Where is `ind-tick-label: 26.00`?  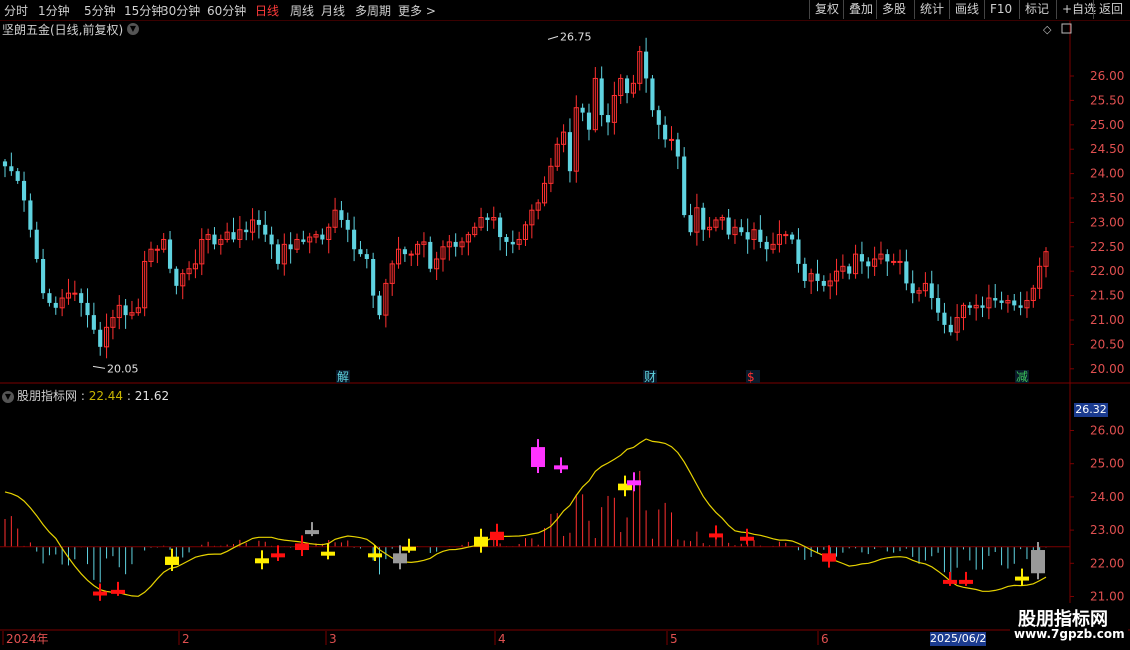 ind-tick-label: 26.00 is located at coordinates (1107, 431).